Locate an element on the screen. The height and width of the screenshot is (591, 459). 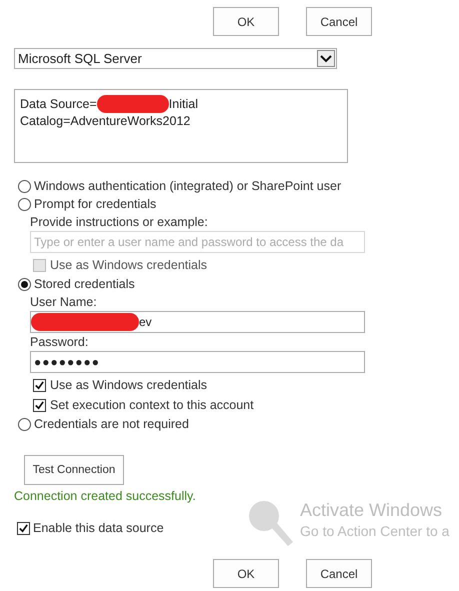
activation-title: Activate Windows is located at coordinates (372, 510).